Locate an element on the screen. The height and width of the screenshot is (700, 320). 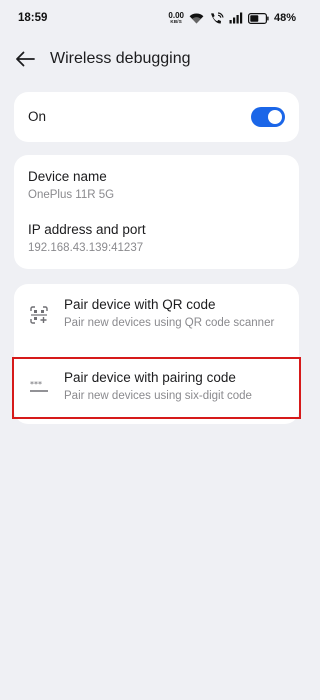
network-speed: 0.00 KB/S is located at coordinates (176, 18).